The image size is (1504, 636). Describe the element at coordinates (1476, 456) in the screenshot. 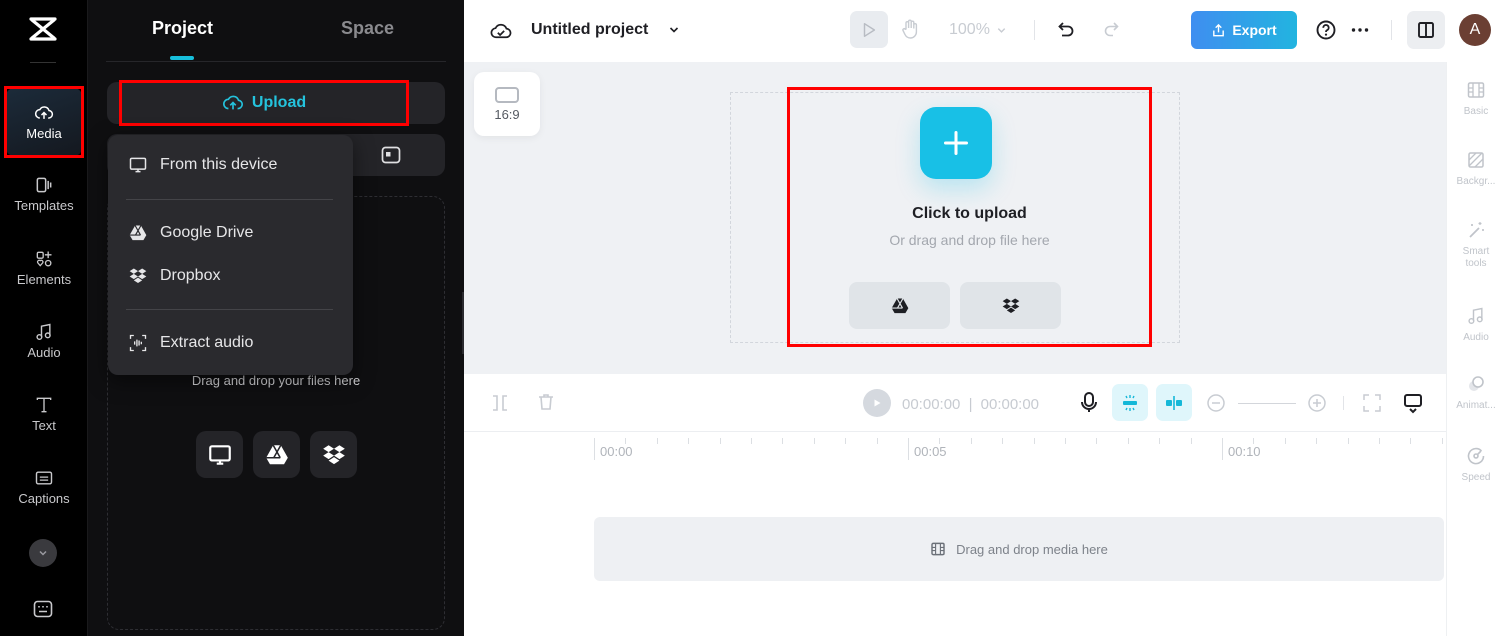

I see `speed-icon` at that location.